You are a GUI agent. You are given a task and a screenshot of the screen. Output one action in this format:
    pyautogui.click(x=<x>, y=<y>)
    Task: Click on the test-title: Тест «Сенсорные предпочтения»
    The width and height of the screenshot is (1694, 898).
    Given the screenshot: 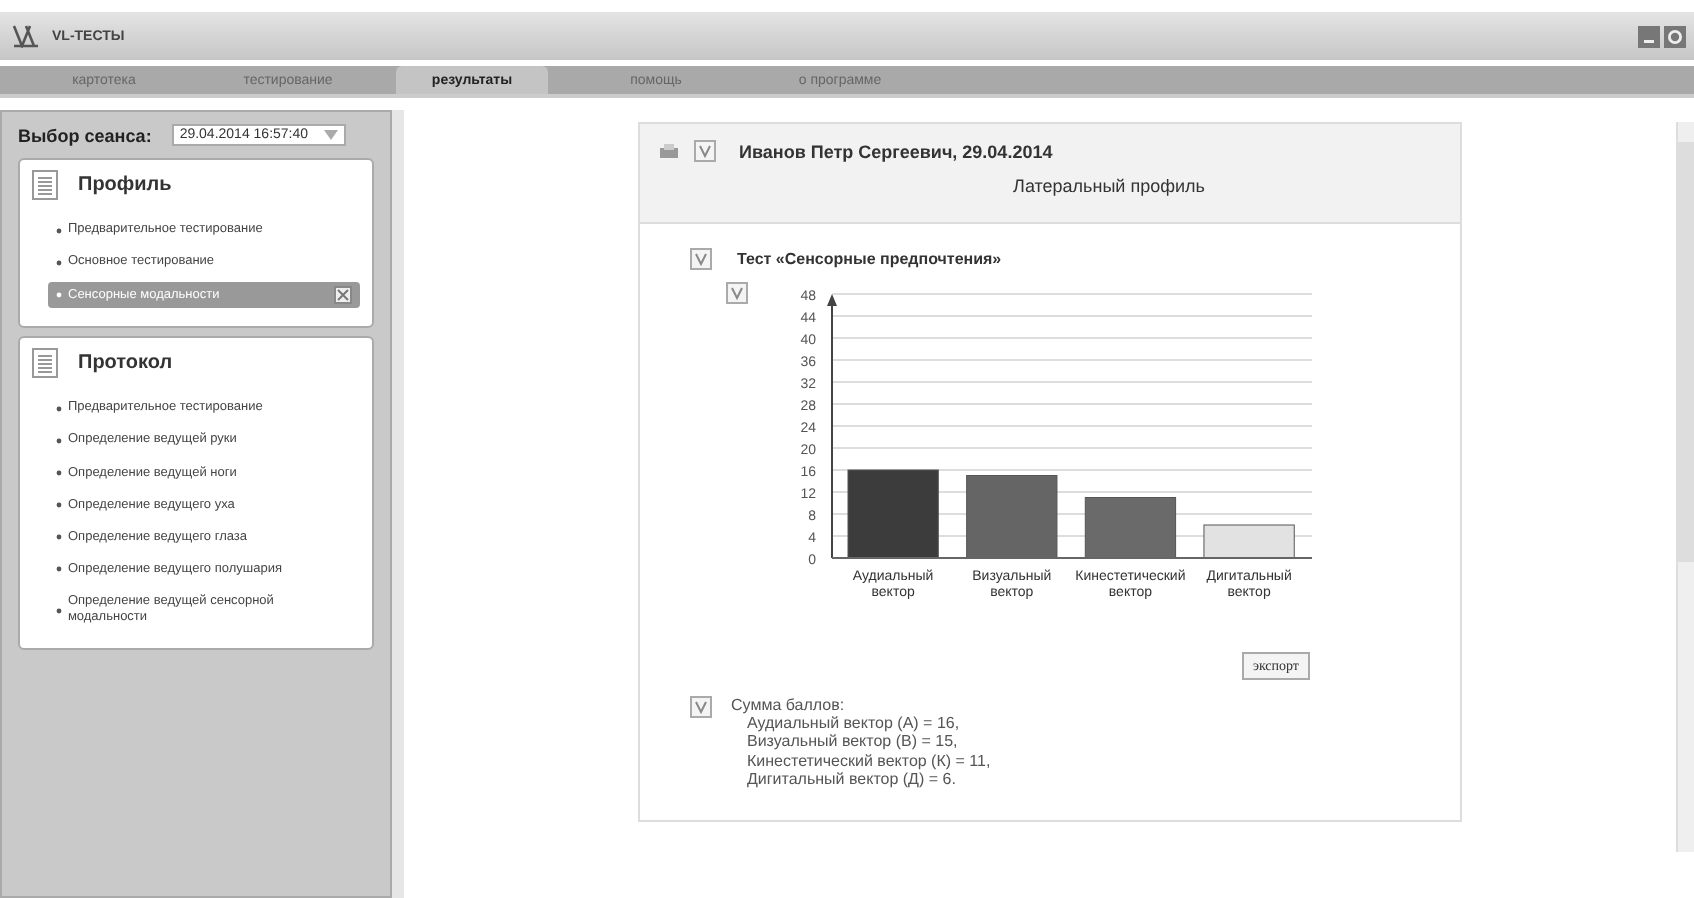 What is the action you would take?
    pyautogui.click(x=869, y=259)
    